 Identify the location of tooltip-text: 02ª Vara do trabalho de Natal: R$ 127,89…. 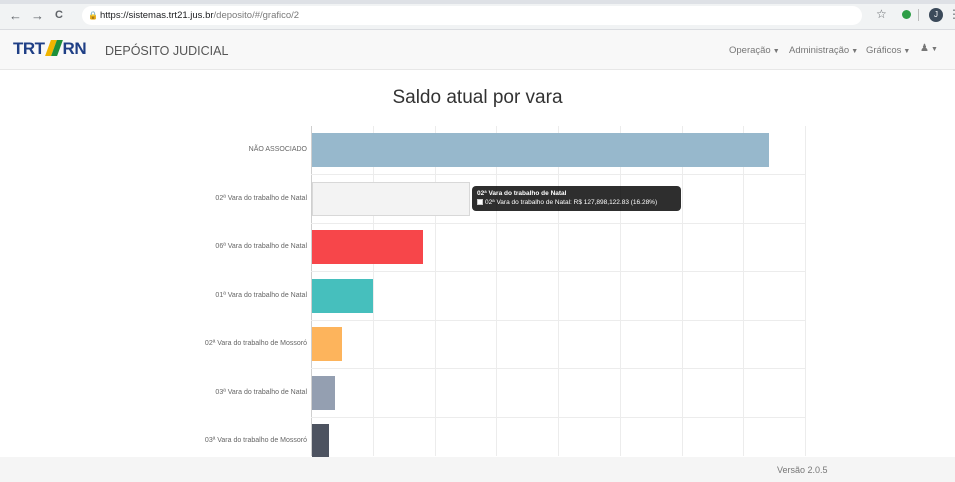
(571, 202).